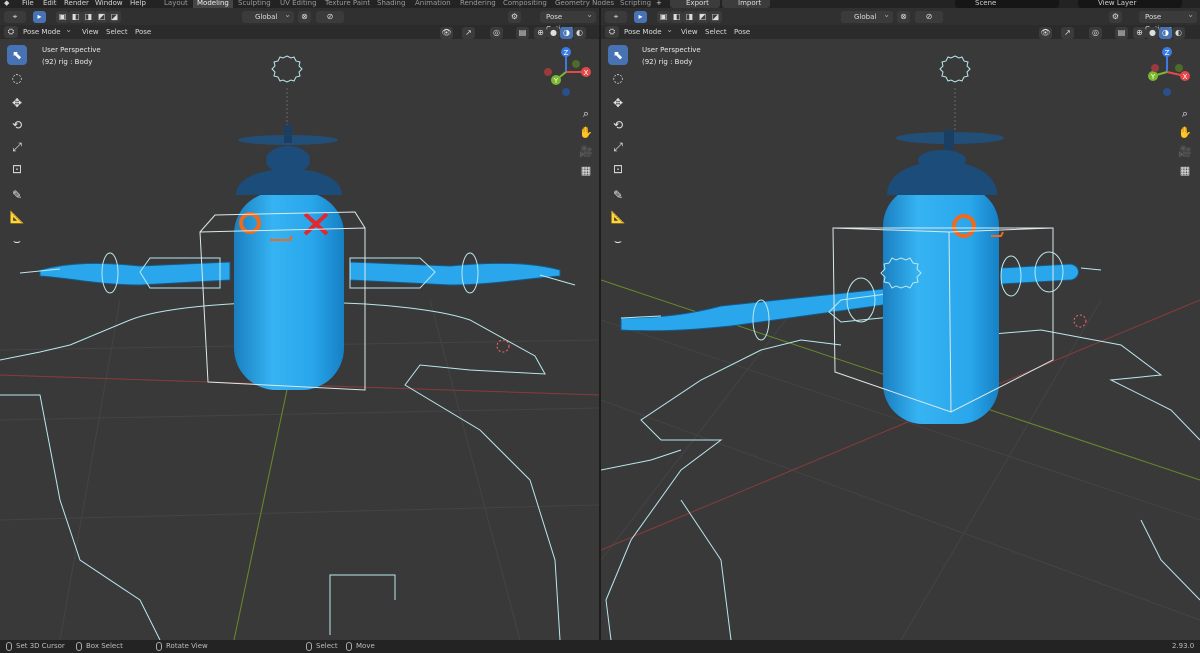  Describe the element at coordinates (1007, 4) in the screenshot. I see `scene-selector: Scene` at that location.